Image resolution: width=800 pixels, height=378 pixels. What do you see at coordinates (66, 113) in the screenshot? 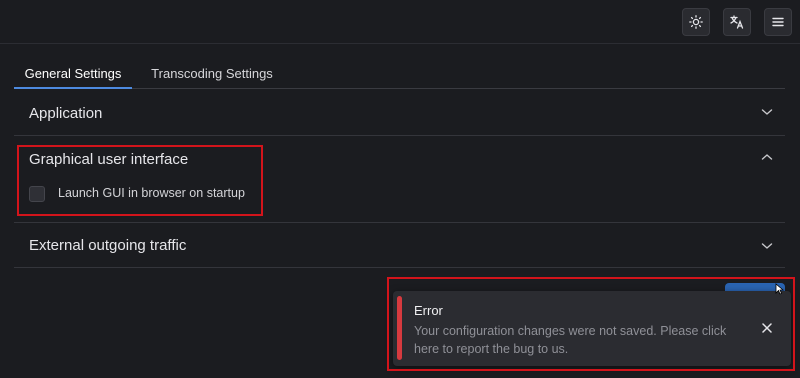
I see `section-application-title: Application` at bounding box center [66, 113].